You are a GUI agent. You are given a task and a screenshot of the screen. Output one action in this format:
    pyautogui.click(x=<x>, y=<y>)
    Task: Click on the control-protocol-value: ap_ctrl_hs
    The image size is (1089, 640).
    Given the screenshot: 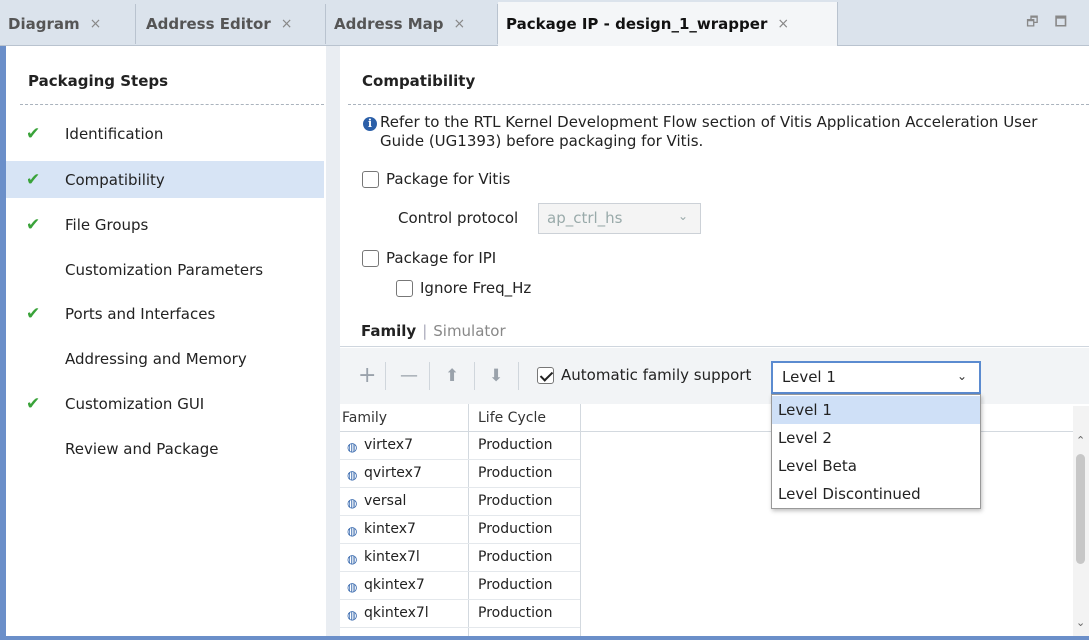 What is the action you would take?
    pyautogui.click(x=585, y=218)
    